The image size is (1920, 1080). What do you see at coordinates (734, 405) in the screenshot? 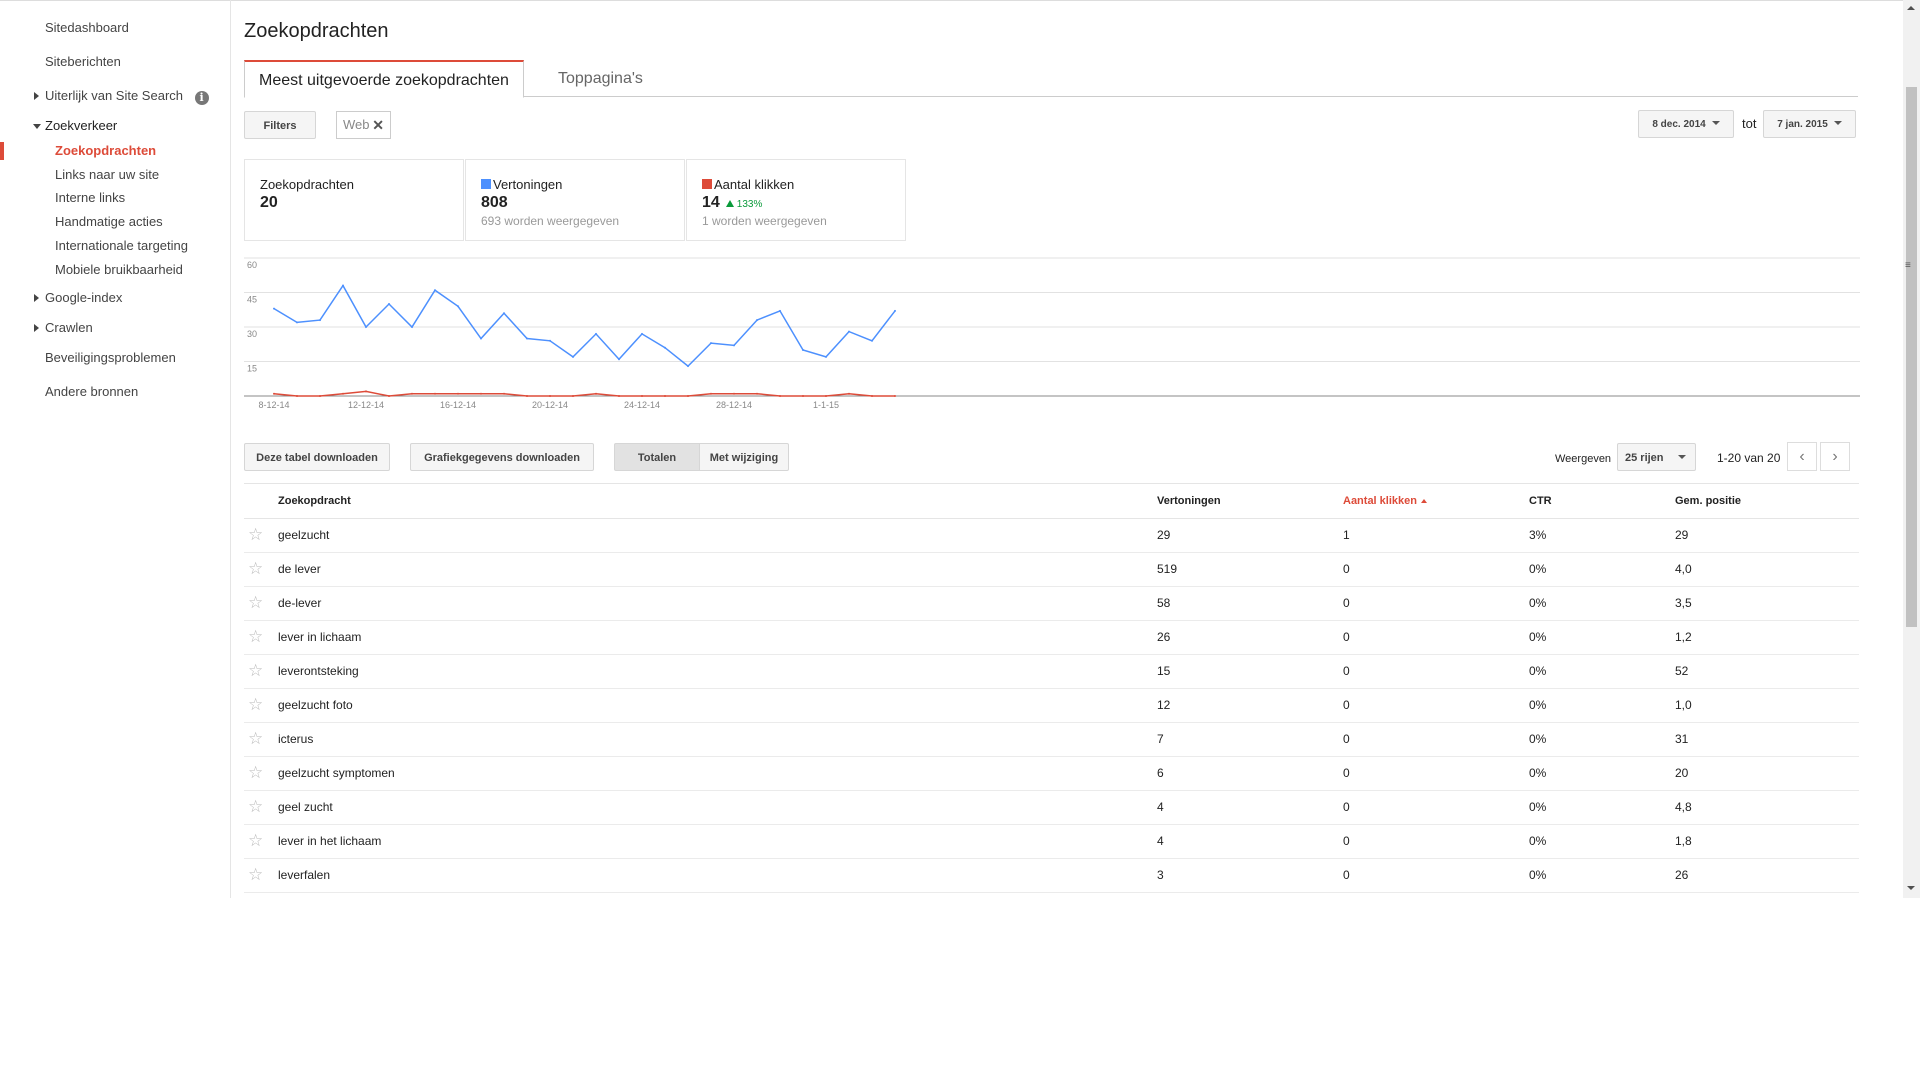
I see `x-tick-label: 28-12-14` at bounding box center [734, 405].